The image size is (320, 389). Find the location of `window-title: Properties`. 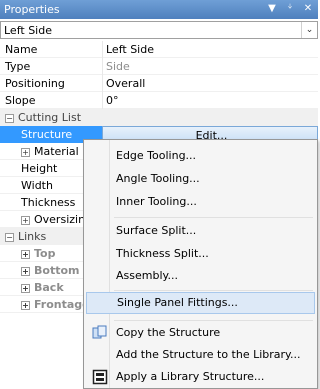

window-title: Properties is located at coordinates (32, 9).